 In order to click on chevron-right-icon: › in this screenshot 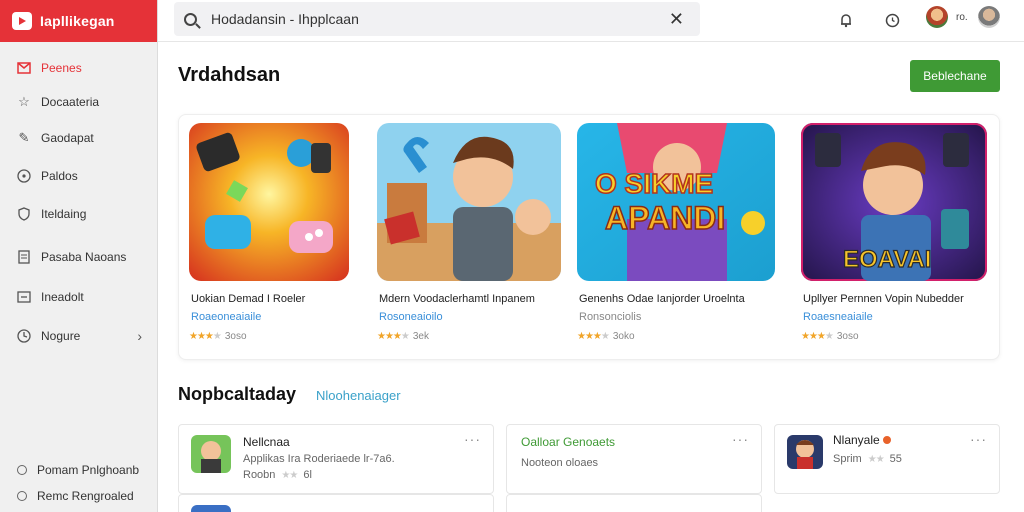, I will do `click(139, 336)`.